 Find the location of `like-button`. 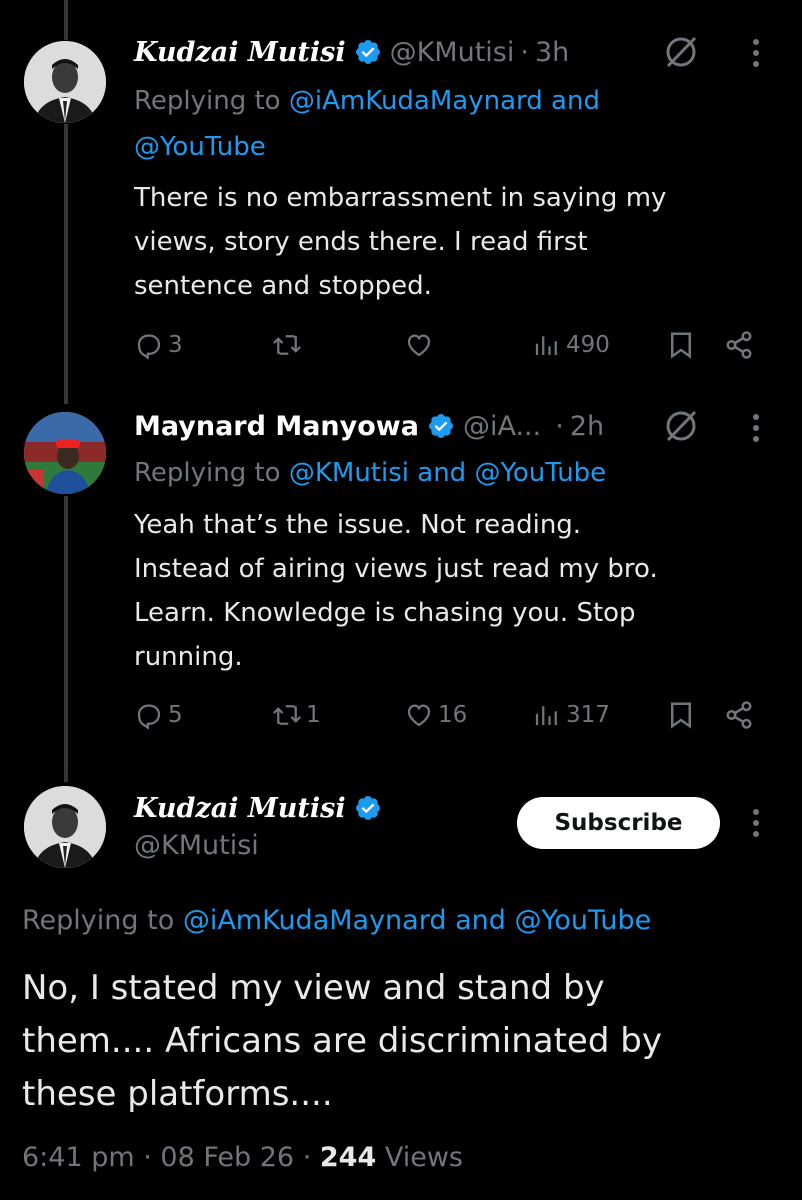

like-button is located at coordinates (421, 345).